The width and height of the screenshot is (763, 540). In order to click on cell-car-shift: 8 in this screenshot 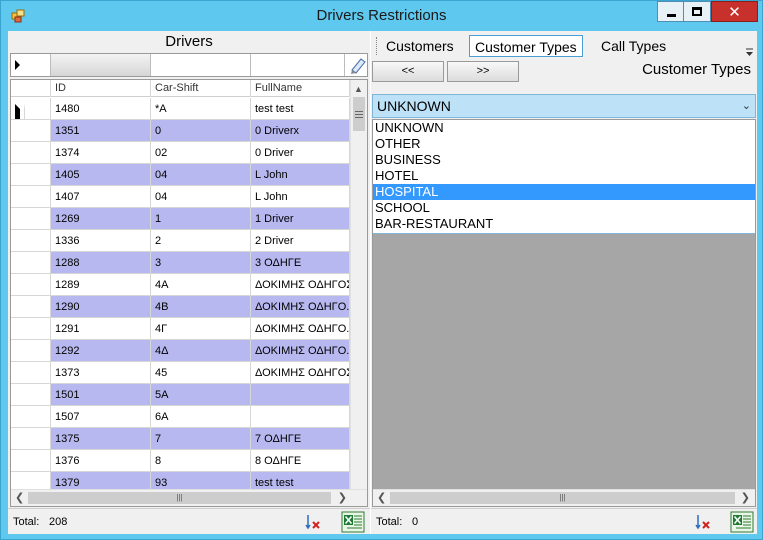, I will do `click(201, 461)`.